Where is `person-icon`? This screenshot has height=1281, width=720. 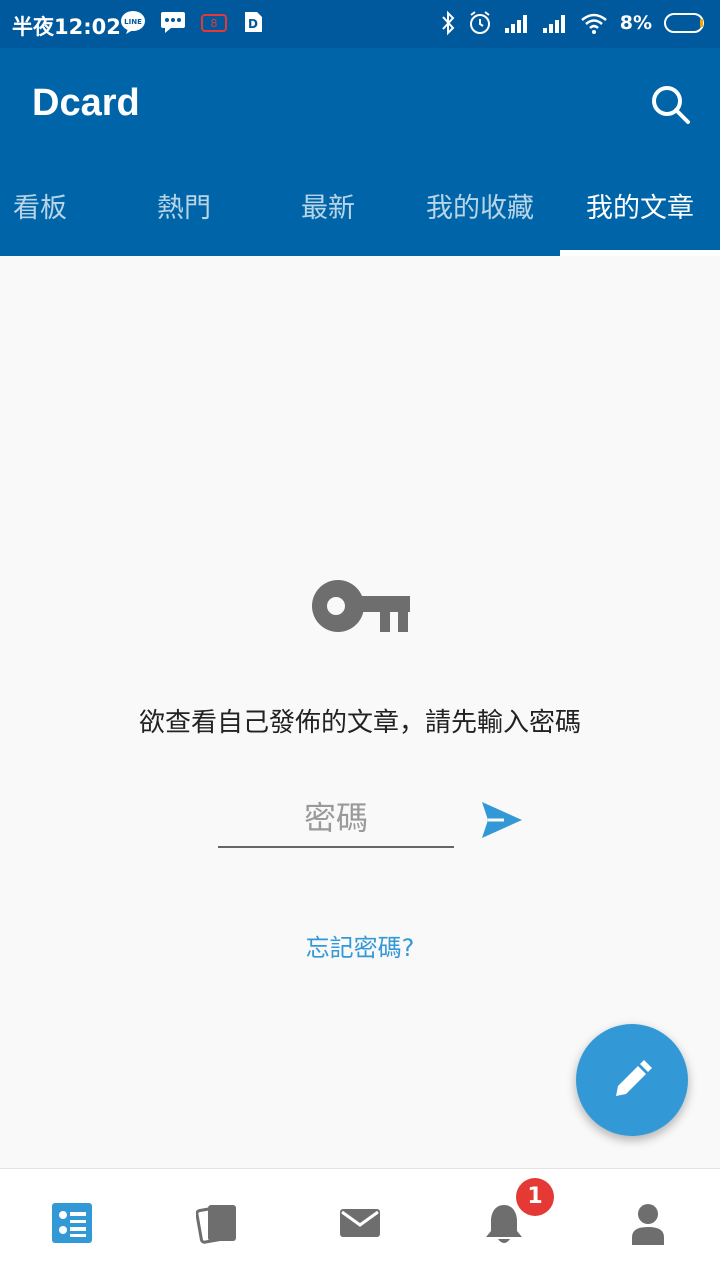
person-icon is located at coordinates (648, 1224).